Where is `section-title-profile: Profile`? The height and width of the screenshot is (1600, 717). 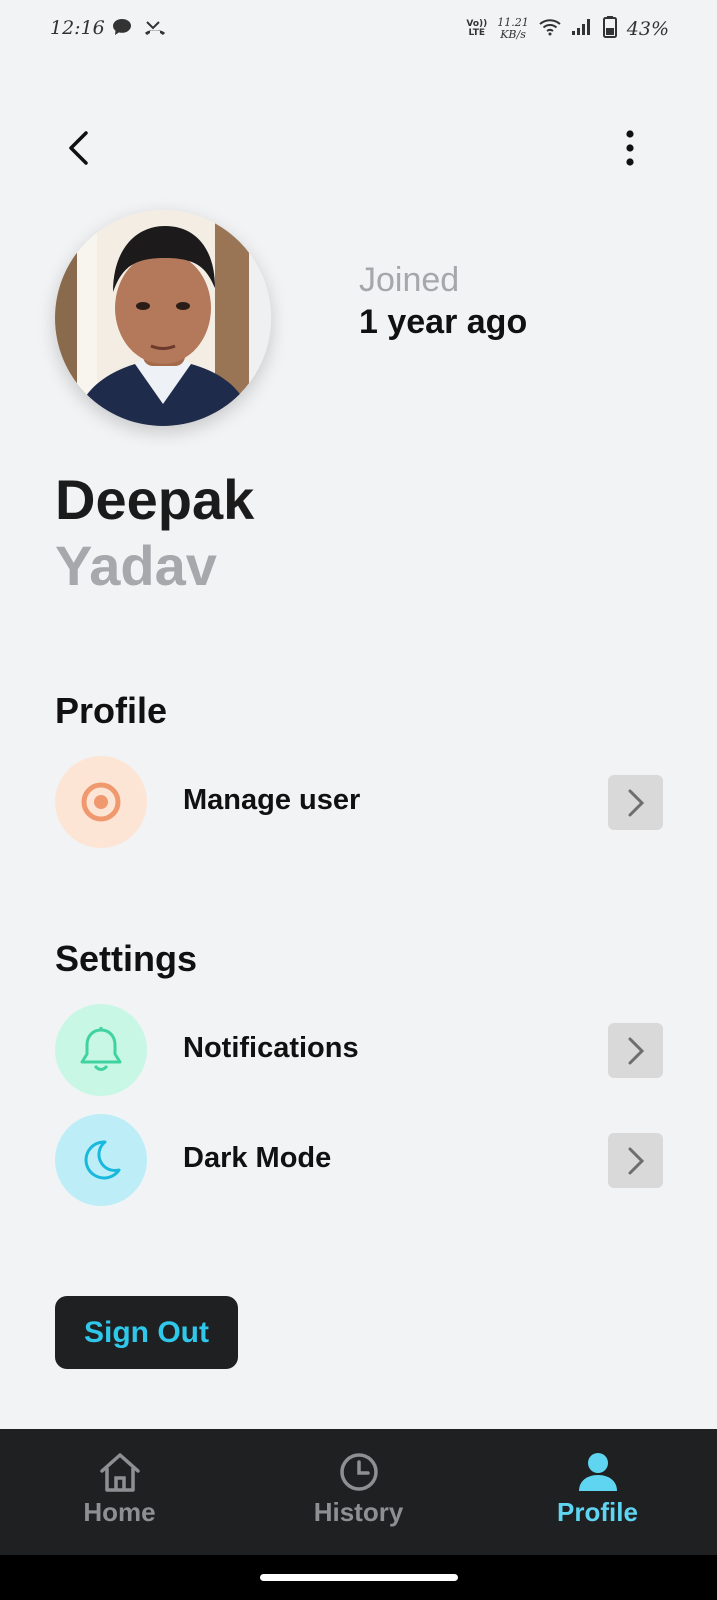 section-title-profile: Profile is located at coordinates (111, 710).